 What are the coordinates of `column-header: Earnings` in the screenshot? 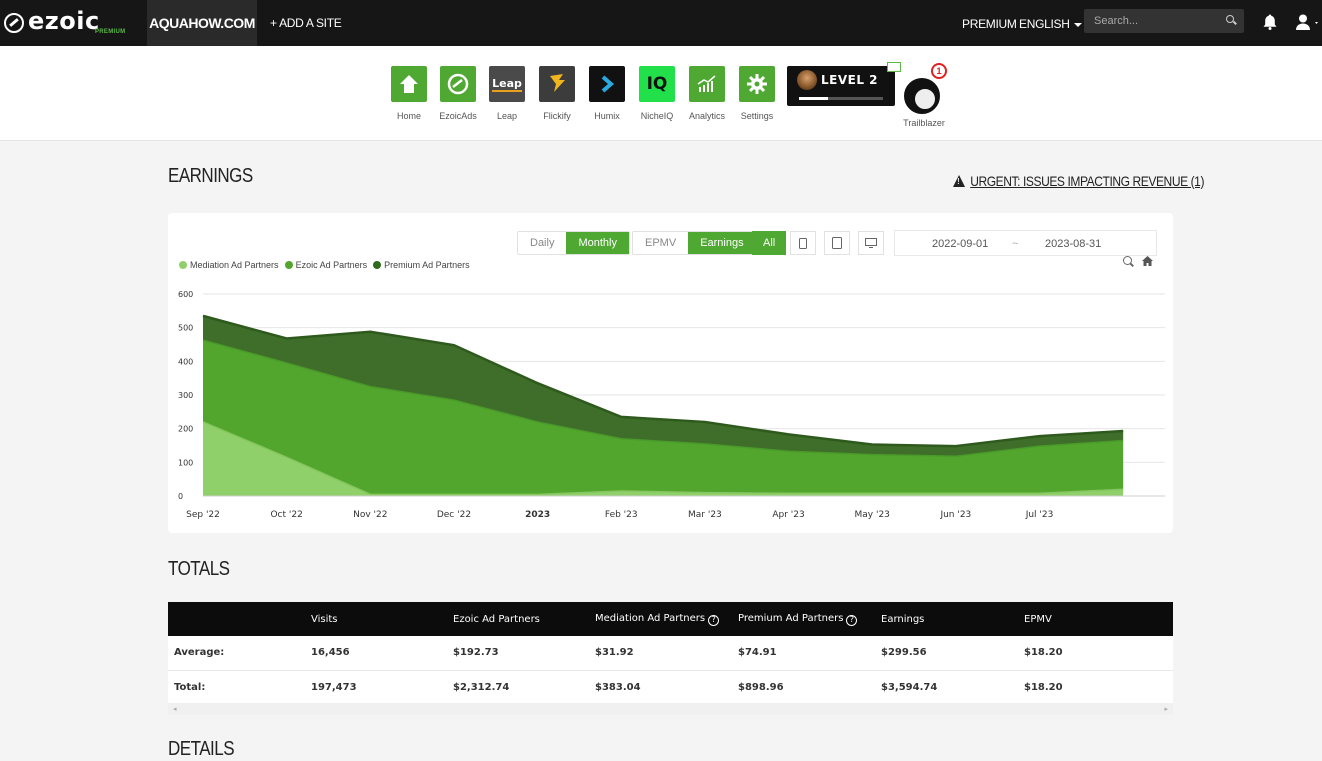 It's located at (952, 619).